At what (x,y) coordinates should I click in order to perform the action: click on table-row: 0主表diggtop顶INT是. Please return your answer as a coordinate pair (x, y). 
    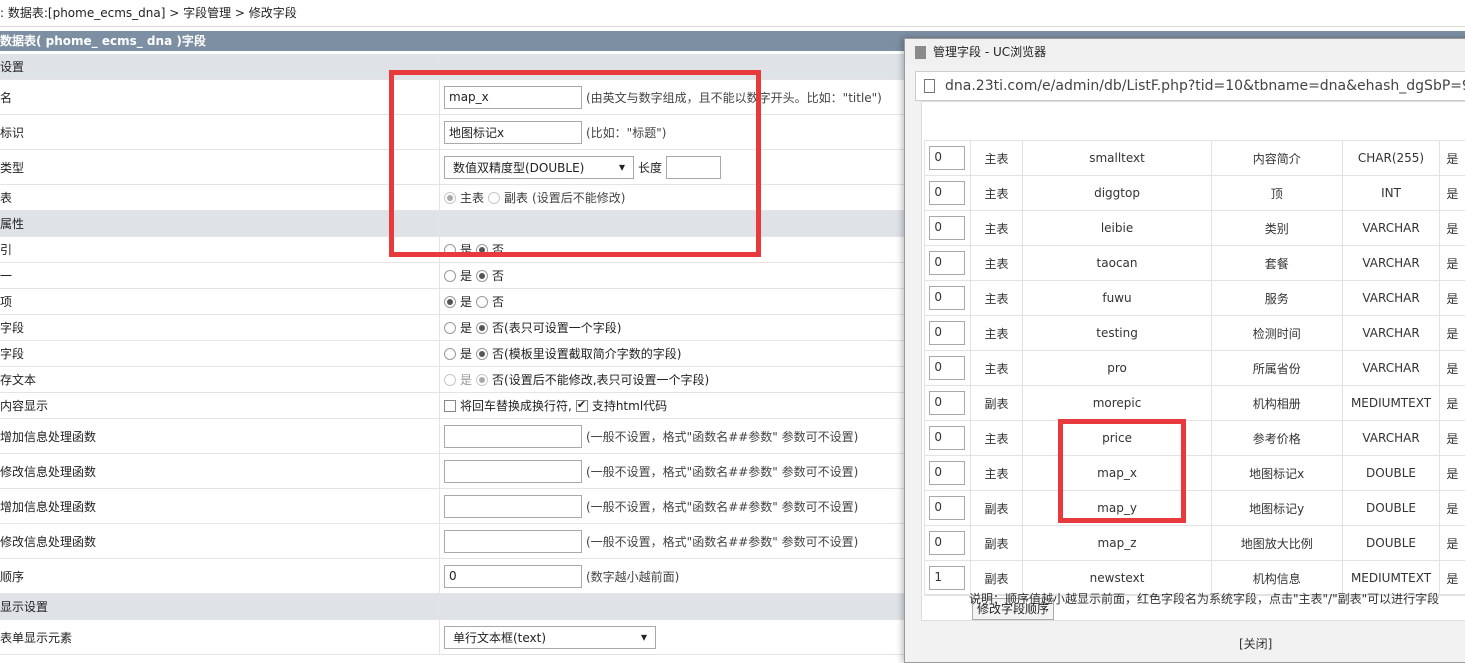
    Looking at the image, I should click on (1195, 193).